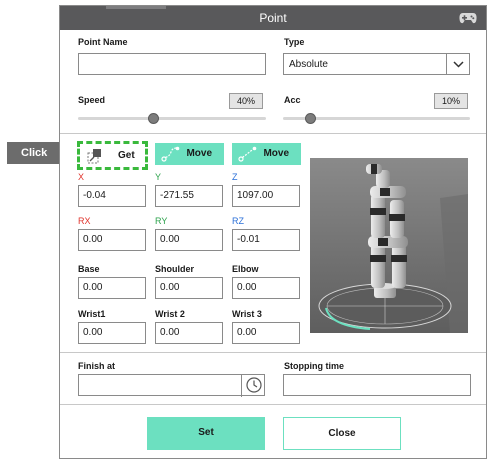  What do you see at coordinates (276, 153) in the screenshot?
I see `move-button-2-label: Move` at bounding box center [276, 153].